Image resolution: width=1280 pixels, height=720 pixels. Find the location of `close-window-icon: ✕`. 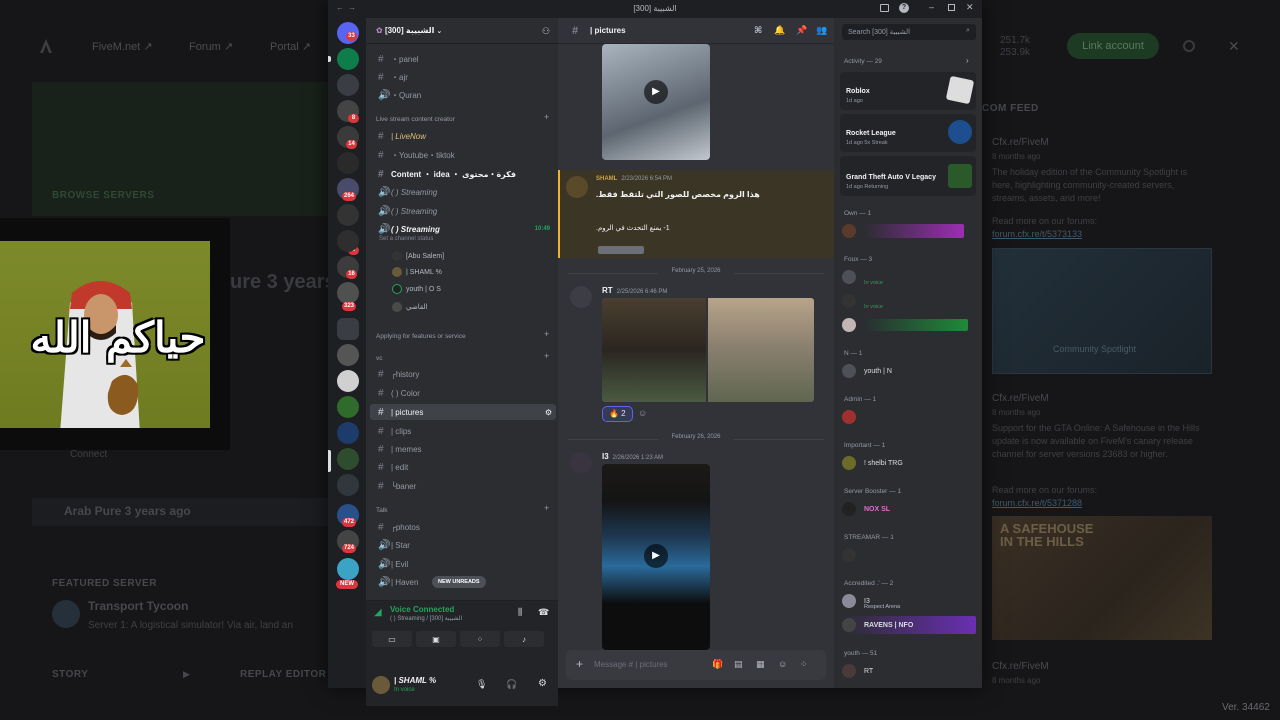

close-window-icon: ✕ is located at coordinates (970, 7).